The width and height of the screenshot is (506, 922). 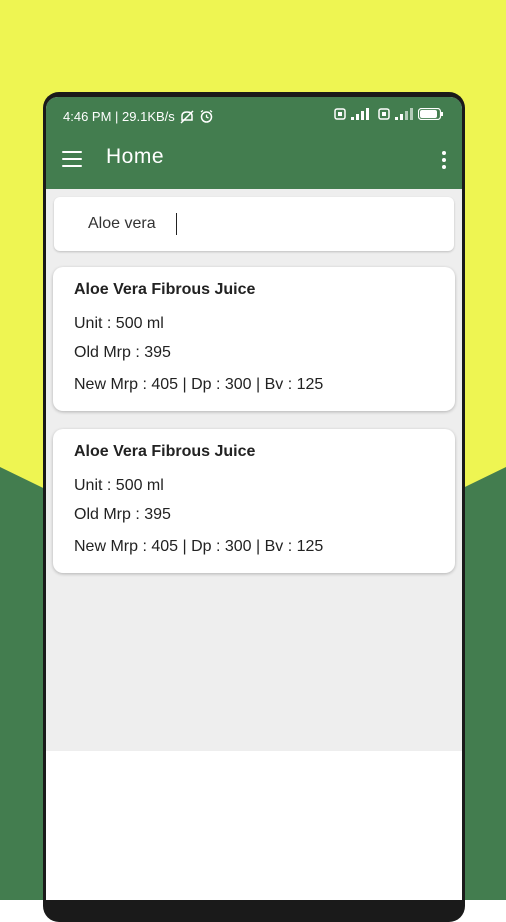 I want to click on status-time: 4:46 PM | 29.1KB/s, so click(x=119, y=116).